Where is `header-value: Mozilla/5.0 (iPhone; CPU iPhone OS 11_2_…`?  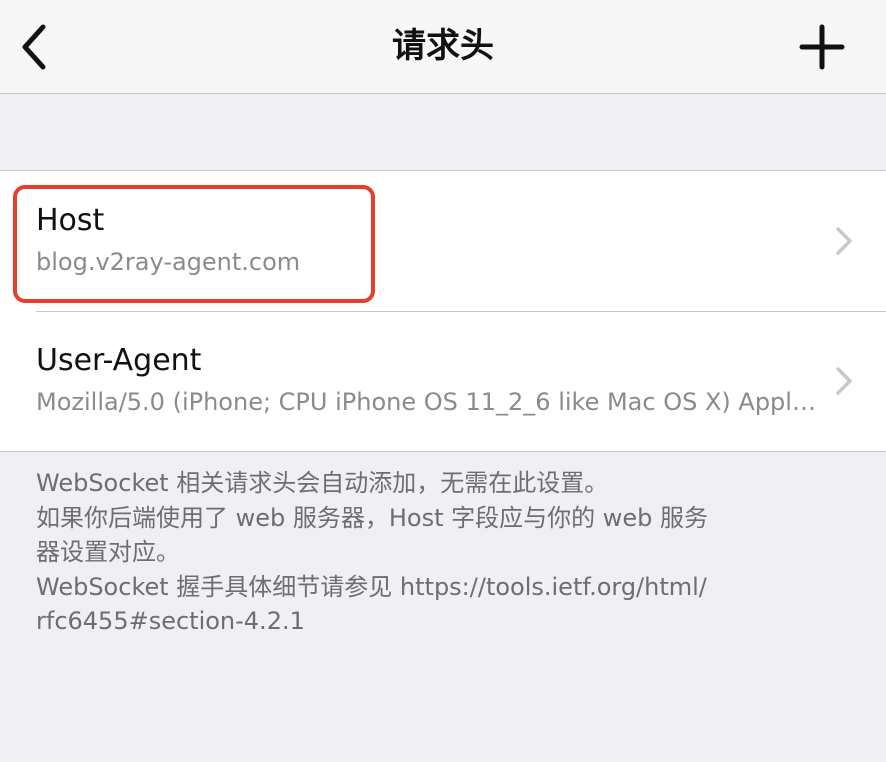 header-value: Mozilla/5.0 (iPhone; CPU iPhone OS 11_2_… is located at coordinates (426, 402).